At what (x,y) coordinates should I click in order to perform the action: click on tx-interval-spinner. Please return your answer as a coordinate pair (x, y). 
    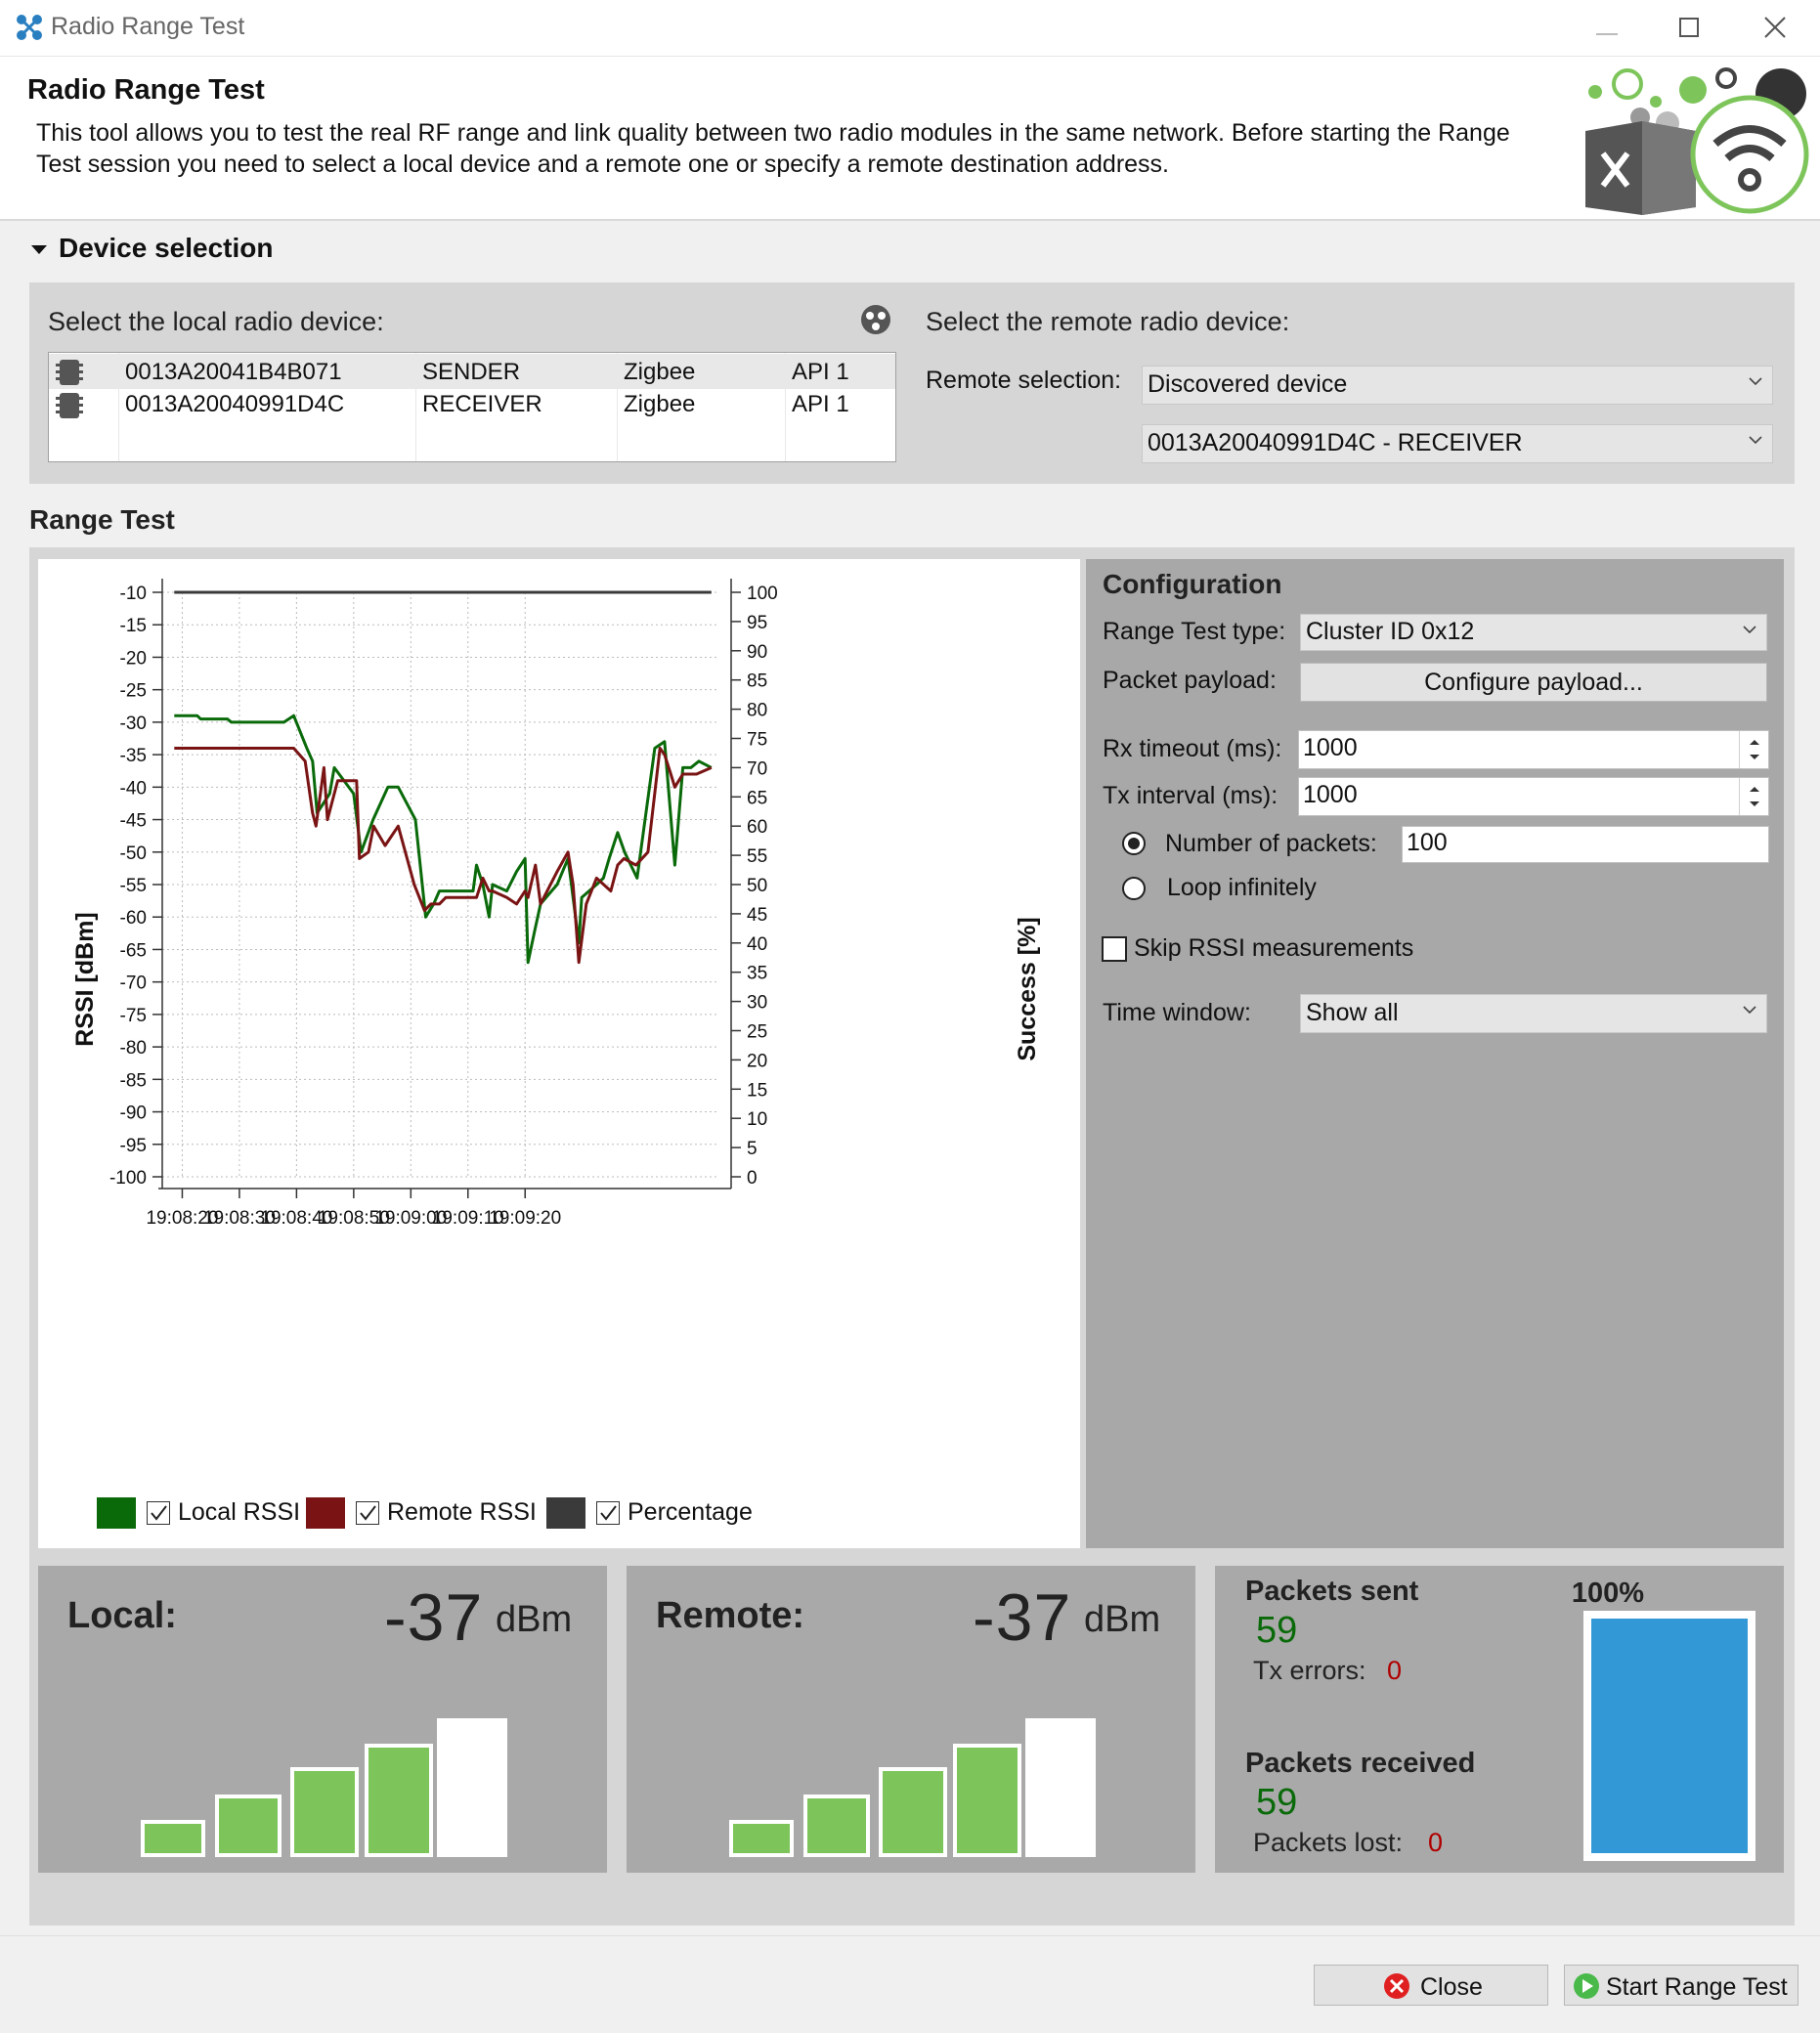
    Looking at the image, I should click on (1753, 796).